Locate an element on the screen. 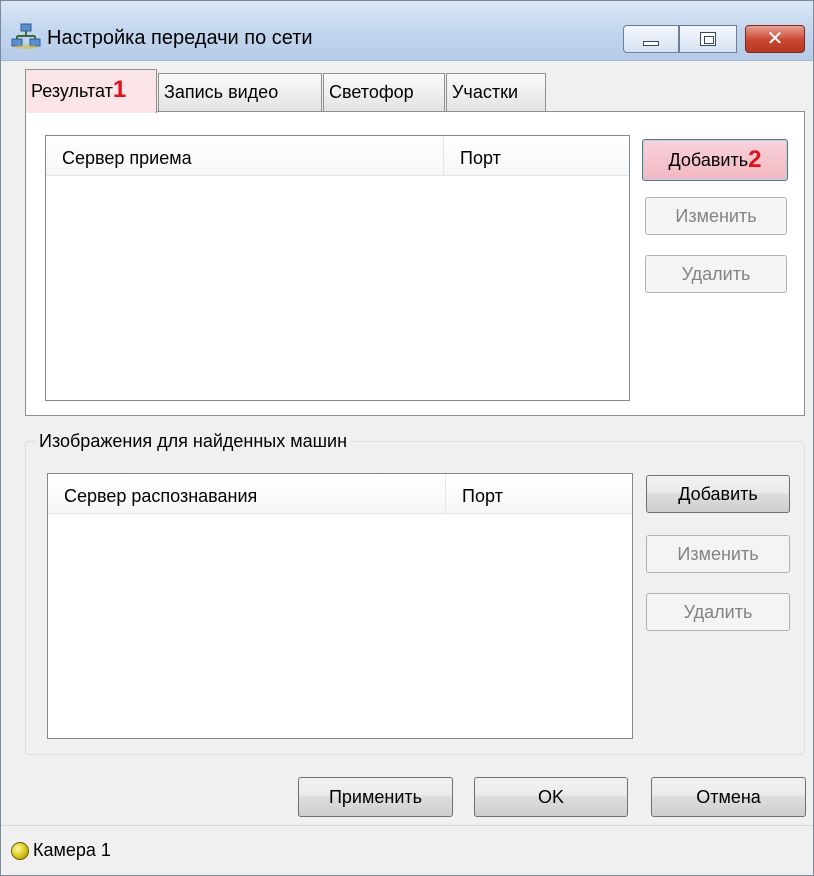 The height and width of the screenshot is (876, 814). close-button: ✕ is located at coordinates (775, 39).